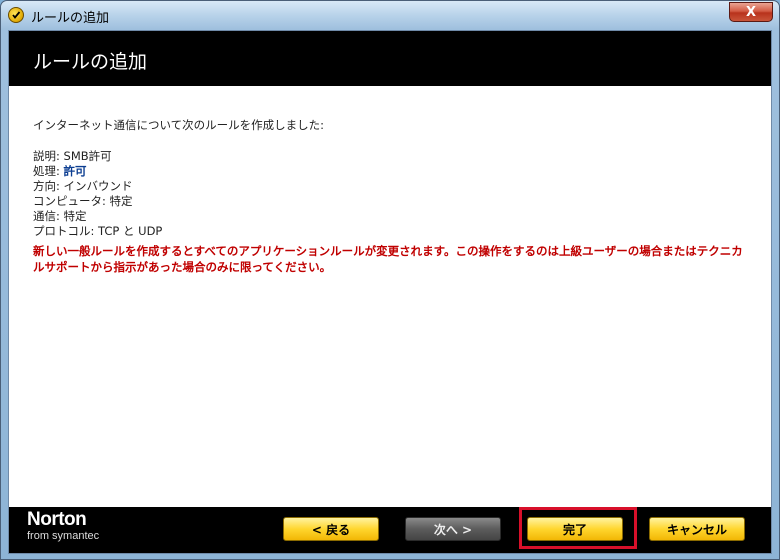 This screenshot has width=780, height=560. I want to click on header-band: ルールの追加, so click(390, 58).